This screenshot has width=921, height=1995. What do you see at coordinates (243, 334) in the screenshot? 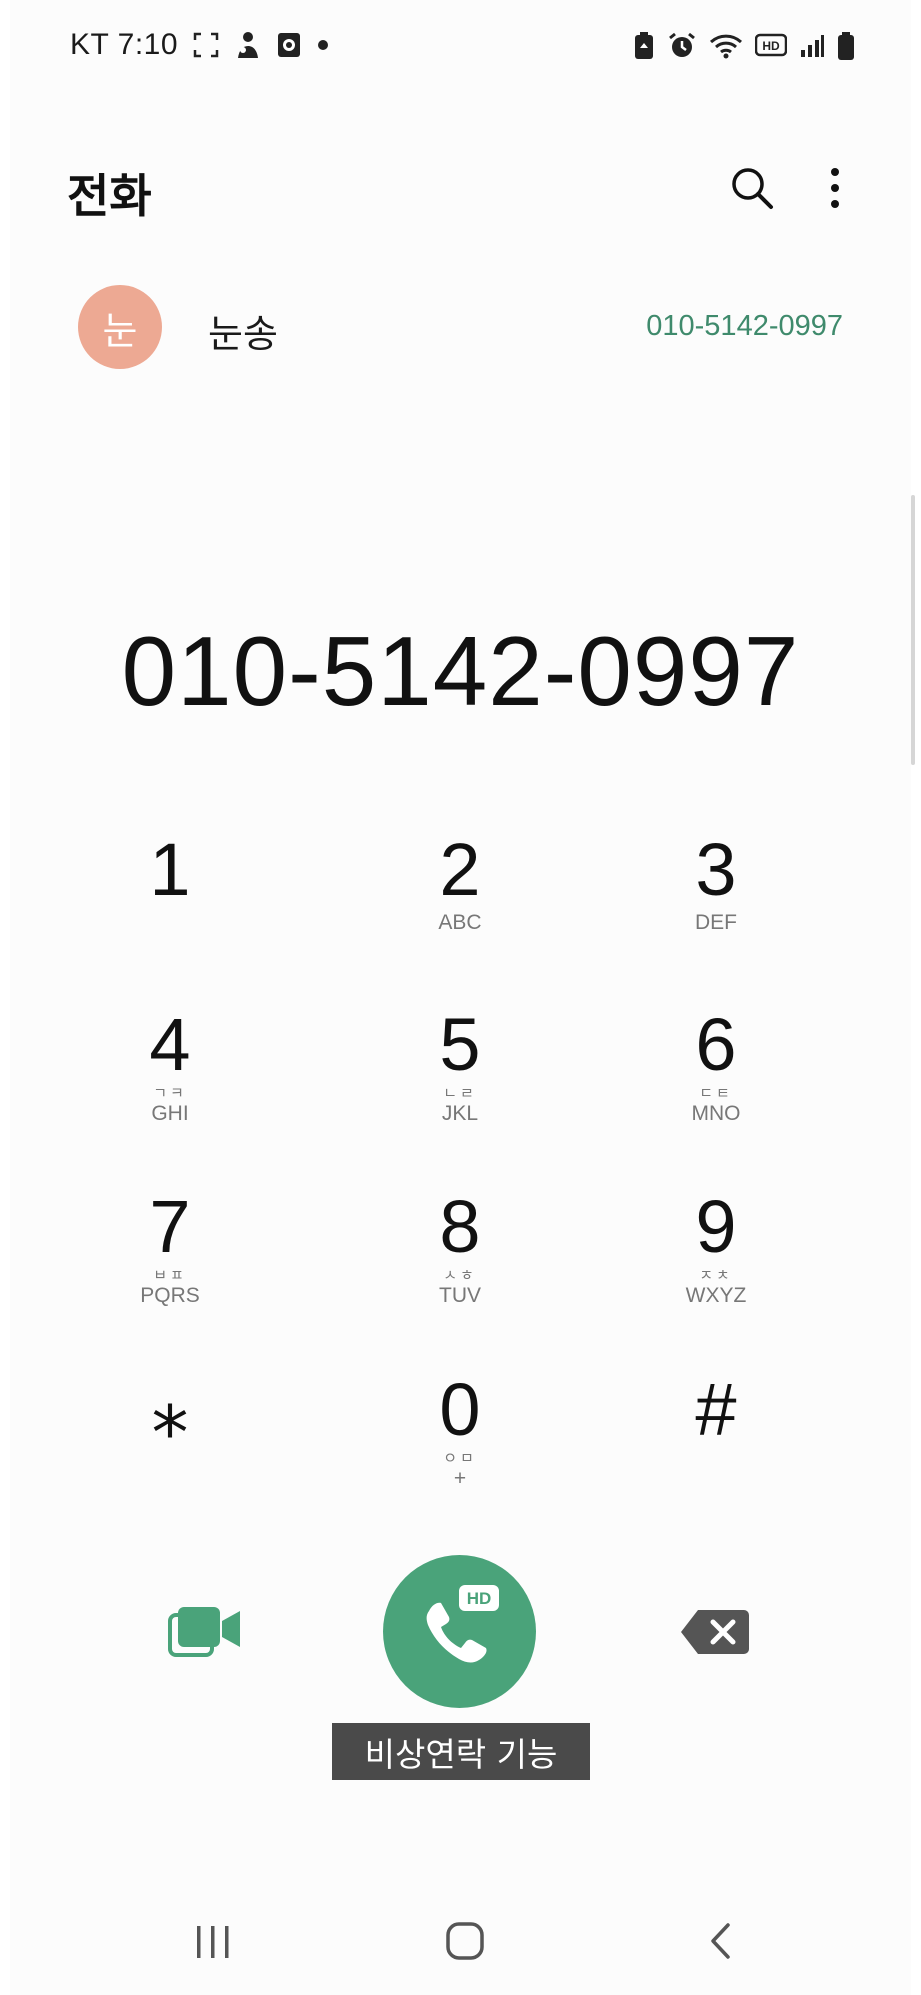
I see `contact-name: 눈송` at bounding box center [243, 334].